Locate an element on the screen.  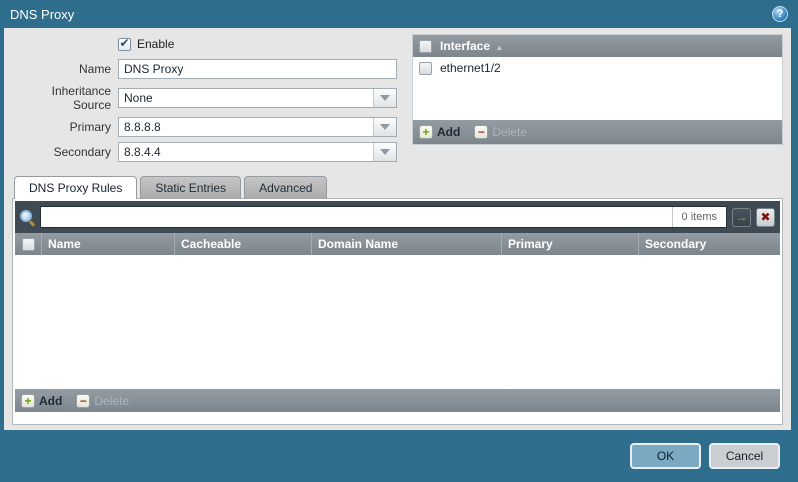
interface-row: ethernet1/2 is located at coordinates (597, 68).